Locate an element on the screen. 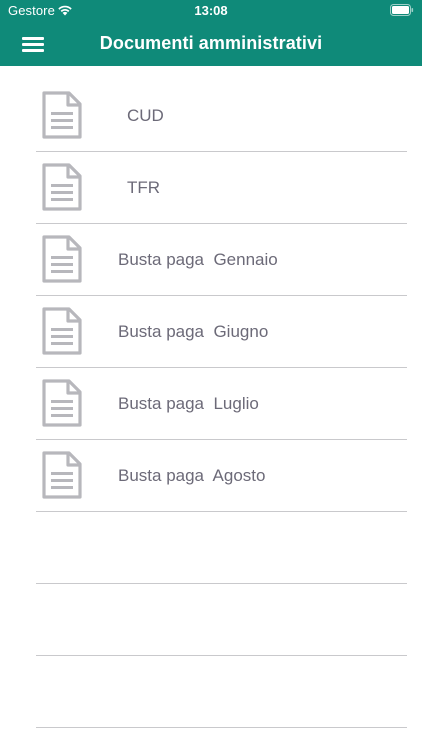 The width and height of the screenshot is (422, 750). status-time: 13:08 is located at coordinates (211, 10).